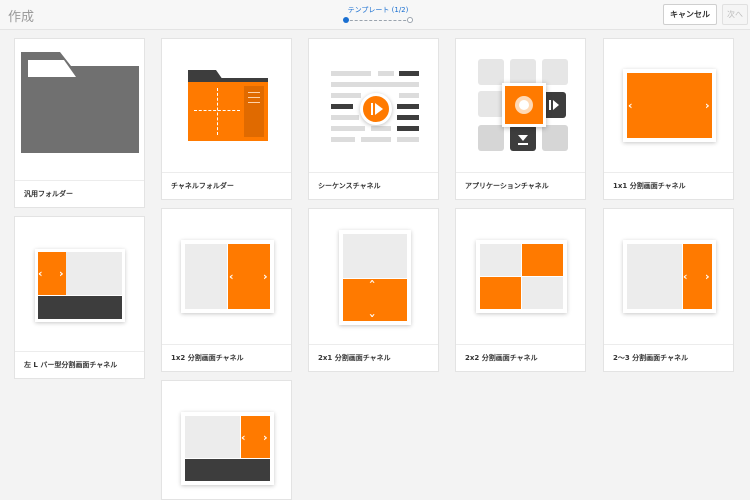 The height and width of the screenshot is (500, 750). What do you see at coordinates (373, 357) in the screenshot?
I see `template-label: 2x1 分割画面チャネル` at bounding box center [373, 357].